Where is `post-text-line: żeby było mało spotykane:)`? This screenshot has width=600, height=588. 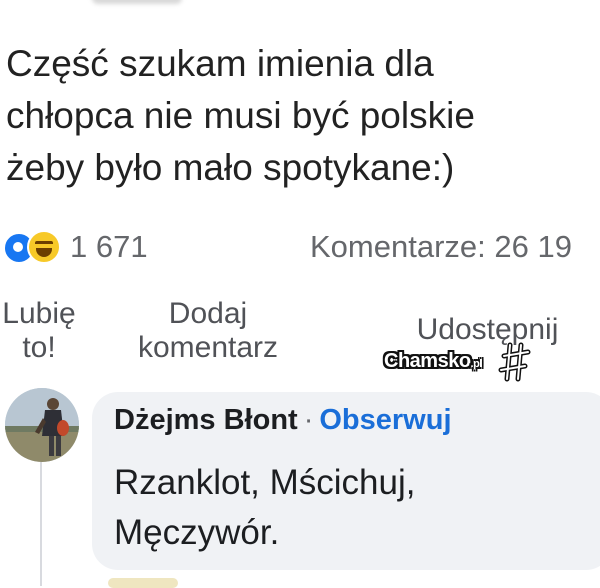
post-text-line: żeby było mało spotykane:) is located at coordinates (230, 167).